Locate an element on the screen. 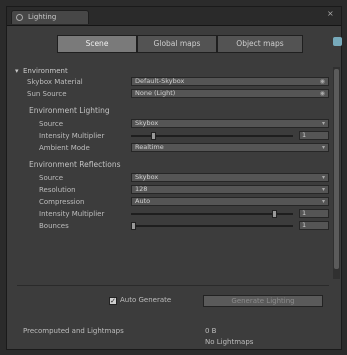 The image size is (347, 355). light-source-row: Source Skybox ▾ is located at coordinates (174, 124).